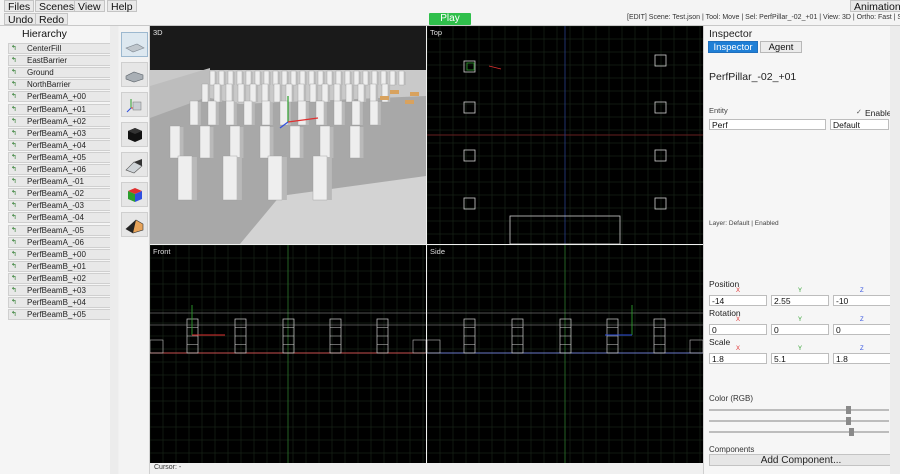 The width and height of the screenshot is (900, 474). What do you see at coordinates (61, 61) in the screenshot?
I see `hierarchy-item: ↰ EastBarrier` at bounding box center [61, 61].